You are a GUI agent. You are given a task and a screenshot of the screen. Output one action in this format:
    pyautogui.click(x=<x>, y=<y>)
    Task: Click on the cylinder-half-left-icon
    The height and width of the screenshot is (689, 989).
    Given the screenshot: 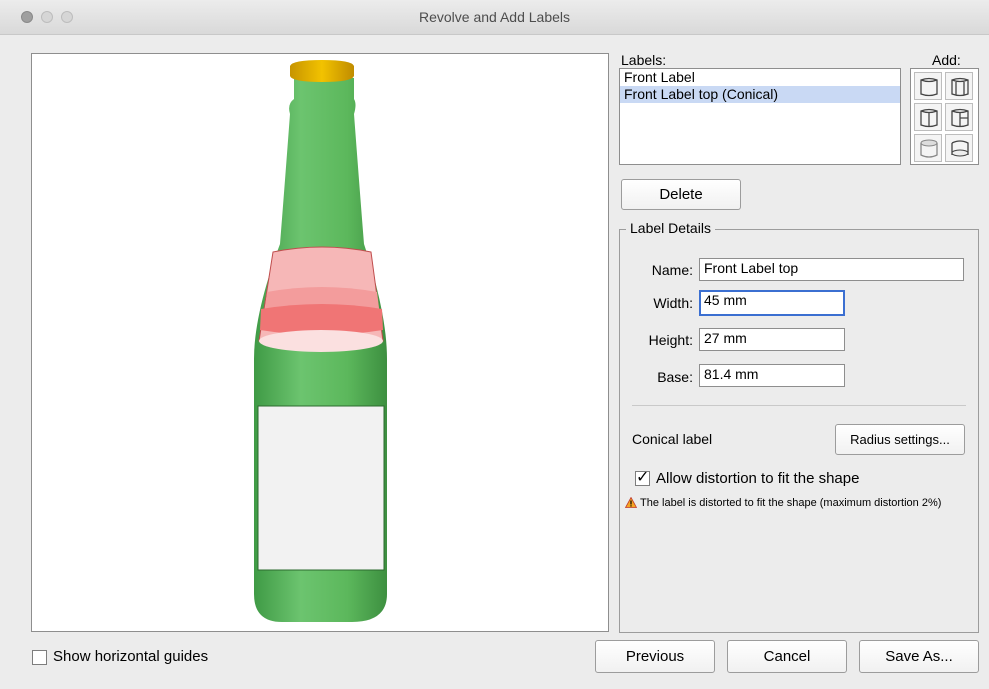 What is the action you would take?
    pyautogui.click(x=929, y=118)
    